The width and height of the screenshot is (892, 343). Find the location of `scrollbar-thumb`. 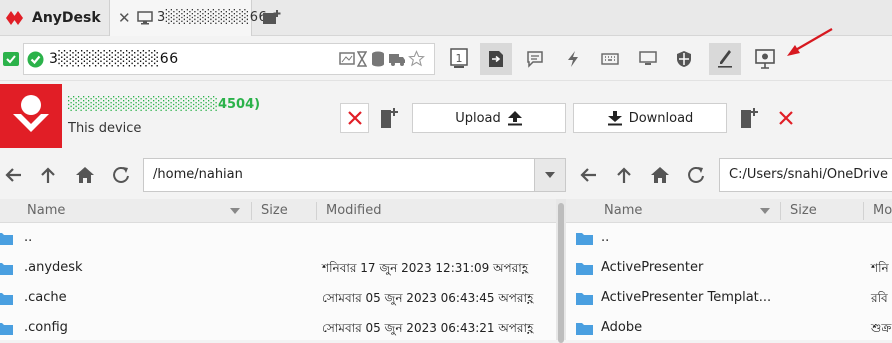

scrollbar-thumb is located at coordinates (561, 273).